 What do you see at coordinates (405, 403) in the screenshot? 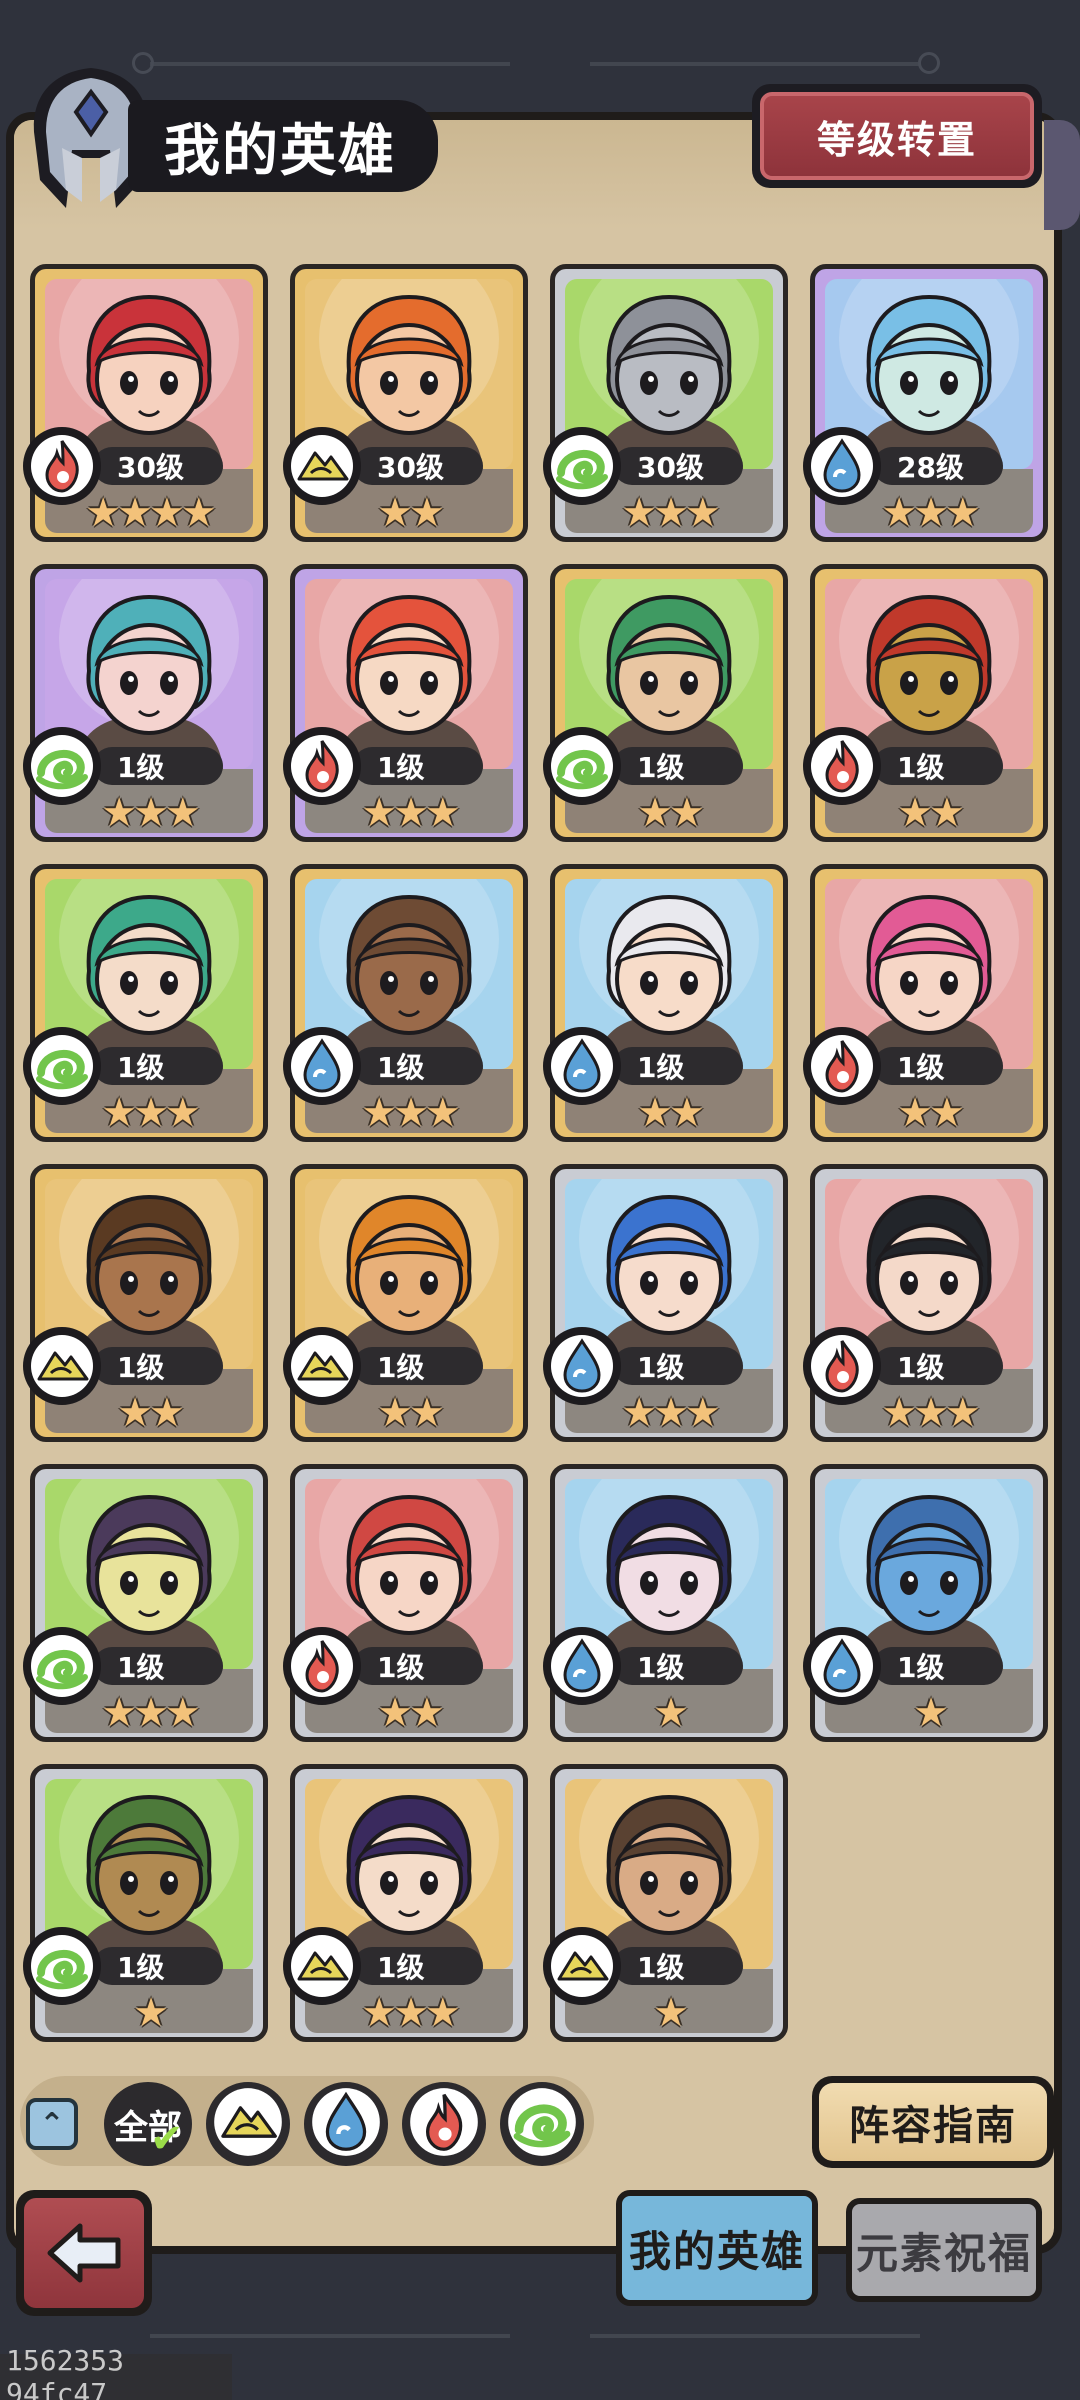
I see `hero-card: 30级 ★★` at bounding box center [405, 403].